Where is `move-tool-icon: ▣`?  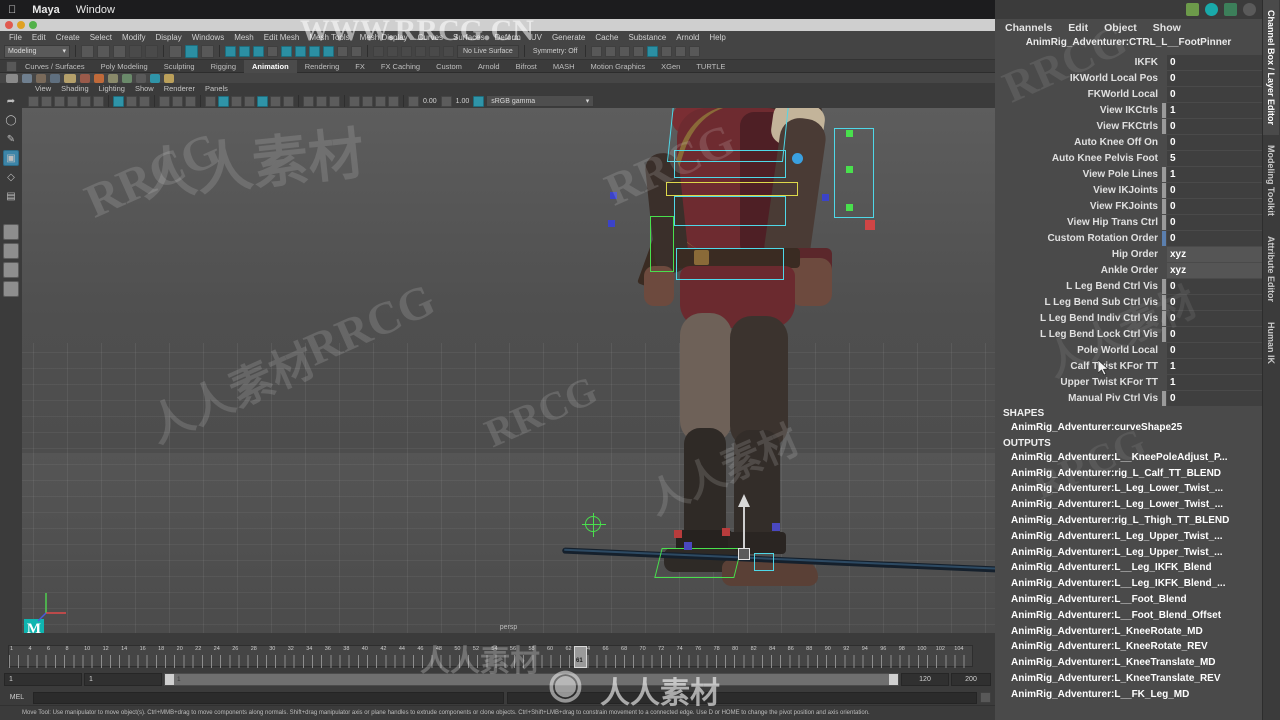
move-tool-icon: ▣ is located at coordinates (11, 158).